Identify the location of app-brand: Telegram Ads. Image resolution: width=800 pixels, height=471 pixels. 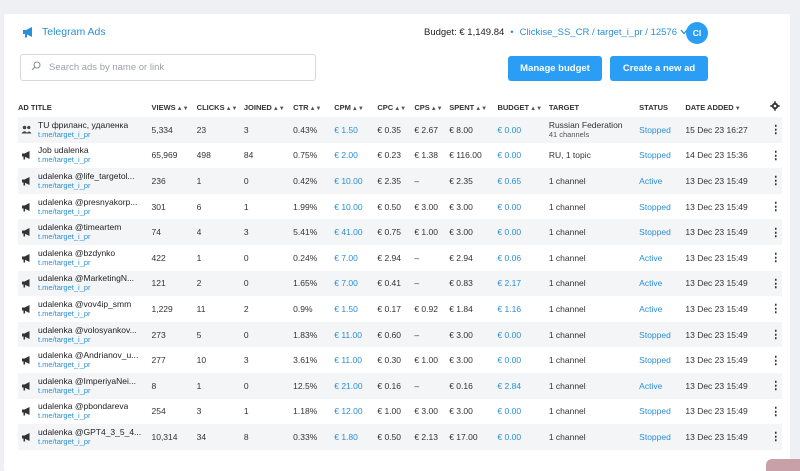
(64, 32).